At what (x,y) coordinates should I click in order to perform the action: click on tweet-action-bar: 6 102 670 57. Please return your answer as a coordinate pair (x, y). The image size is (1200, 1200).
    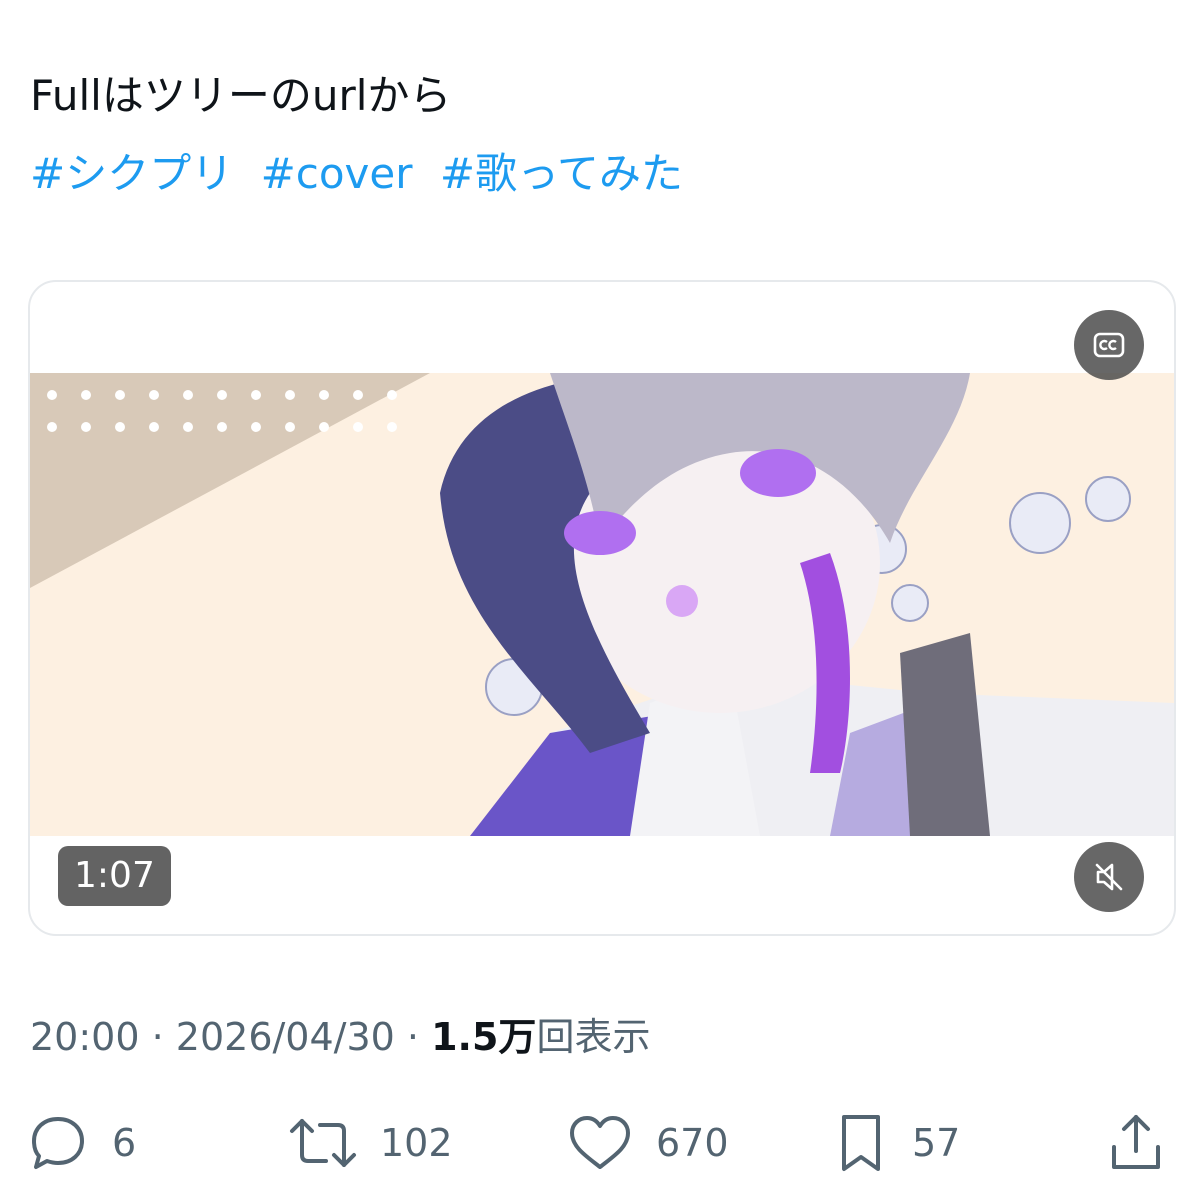
    Looking at the image, I should click on (600, 1143).